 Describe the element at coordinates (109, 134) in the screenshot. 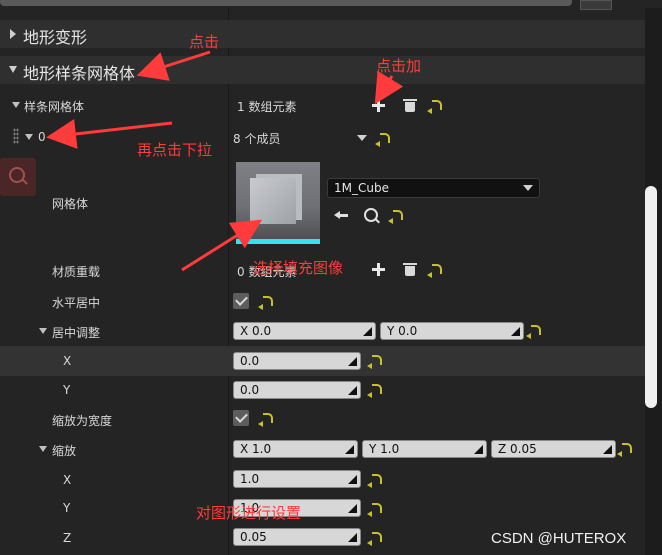

I see `arrow-to-element` at that location.